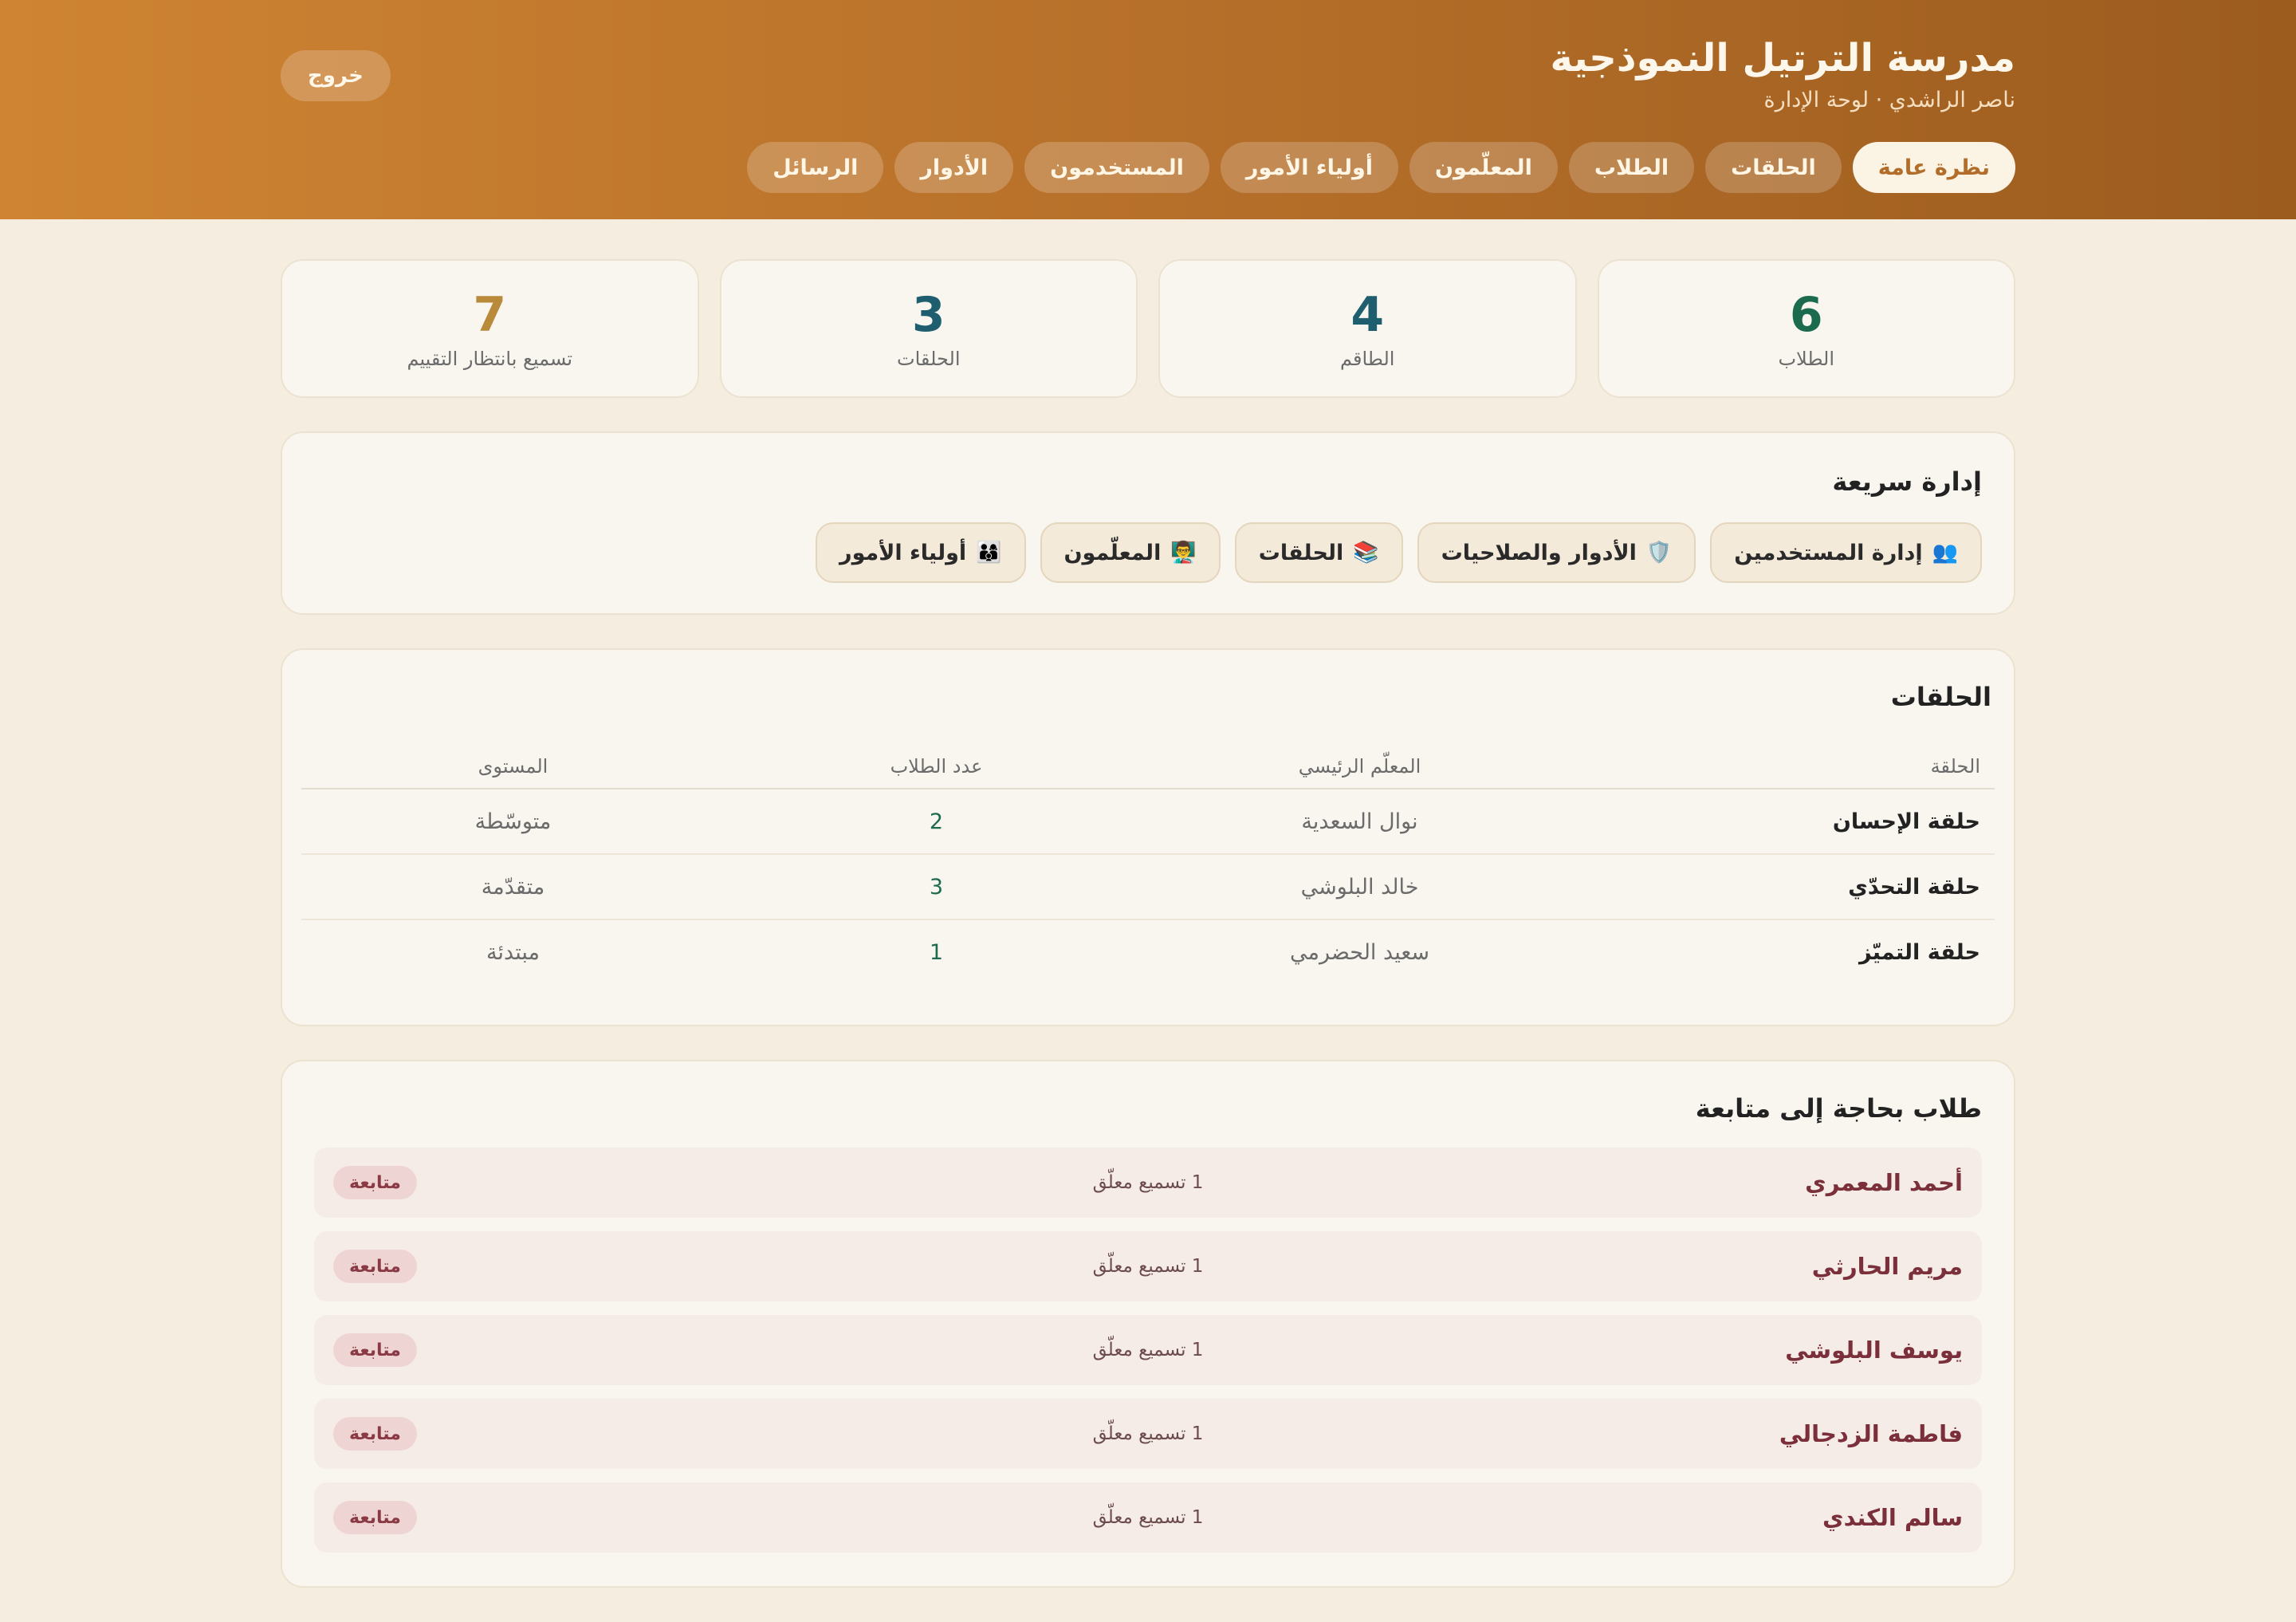 The width and height of the screenshot is (2296, 1622). Describe the element at coordinates (1907, 482) in the screenshot. I see `section-title: إدارة سريعة` at that location.